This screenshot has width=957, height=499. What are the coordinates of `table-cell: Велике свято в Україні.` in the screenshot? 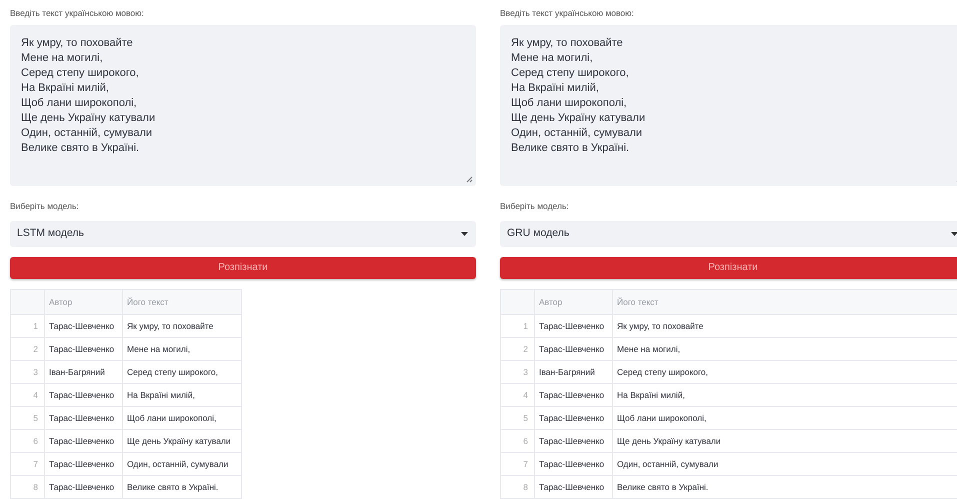 It's located at (182, 486).